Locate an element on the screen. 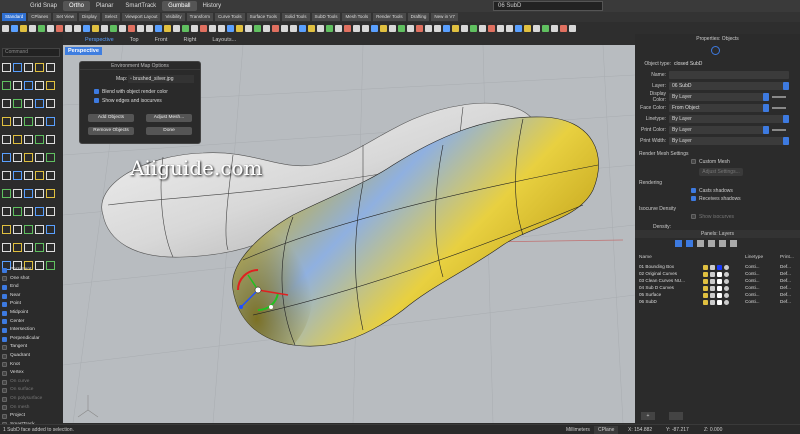 The height and width of the screenshot is (434, 800). print-color-select: By Layer is located at coordinates (719, 130).